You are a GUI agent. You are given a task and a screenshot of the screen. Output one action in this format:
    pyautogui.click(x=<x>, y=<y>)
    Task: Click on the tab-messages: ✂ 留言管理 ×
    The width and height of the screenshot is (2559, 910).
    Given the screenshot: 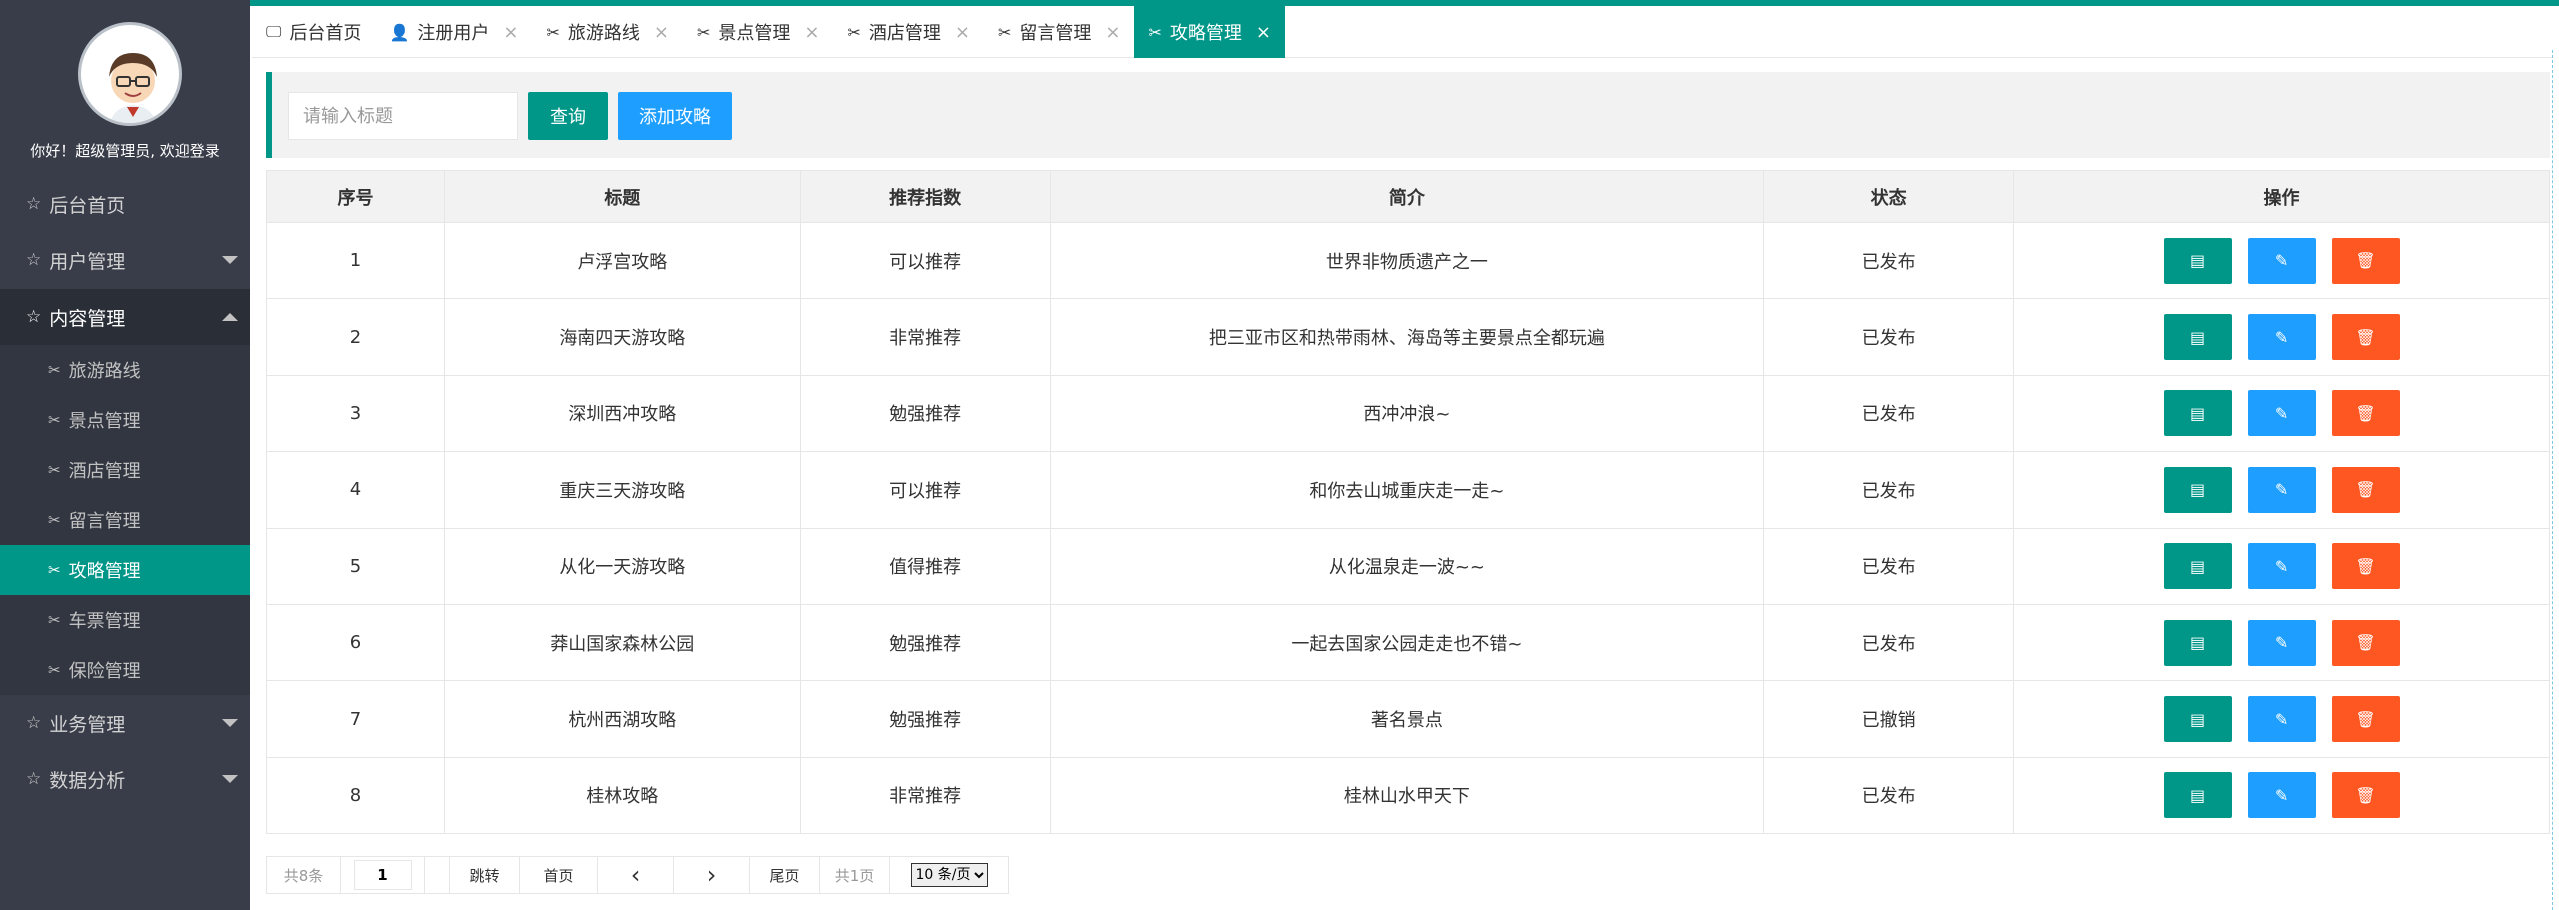 What is the action you would take?
    pyautogui.click(x=1059, y=32)
    